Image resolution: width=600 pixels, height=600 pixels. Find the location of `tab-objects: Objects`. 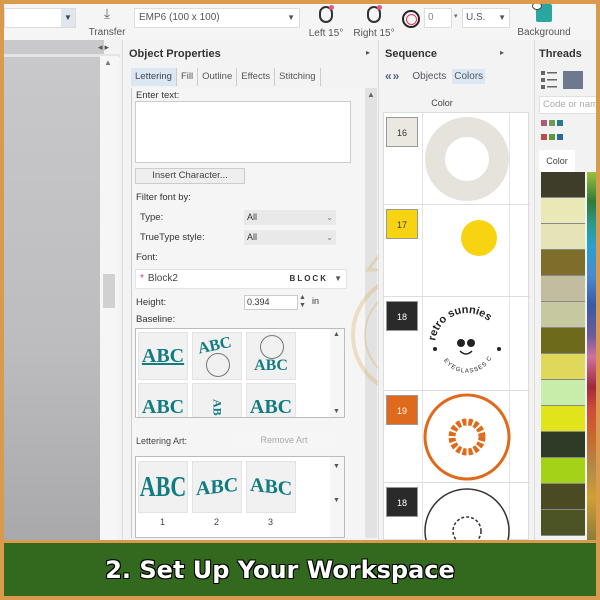

tab-objects: Objects is located at coordinates (429, 76).